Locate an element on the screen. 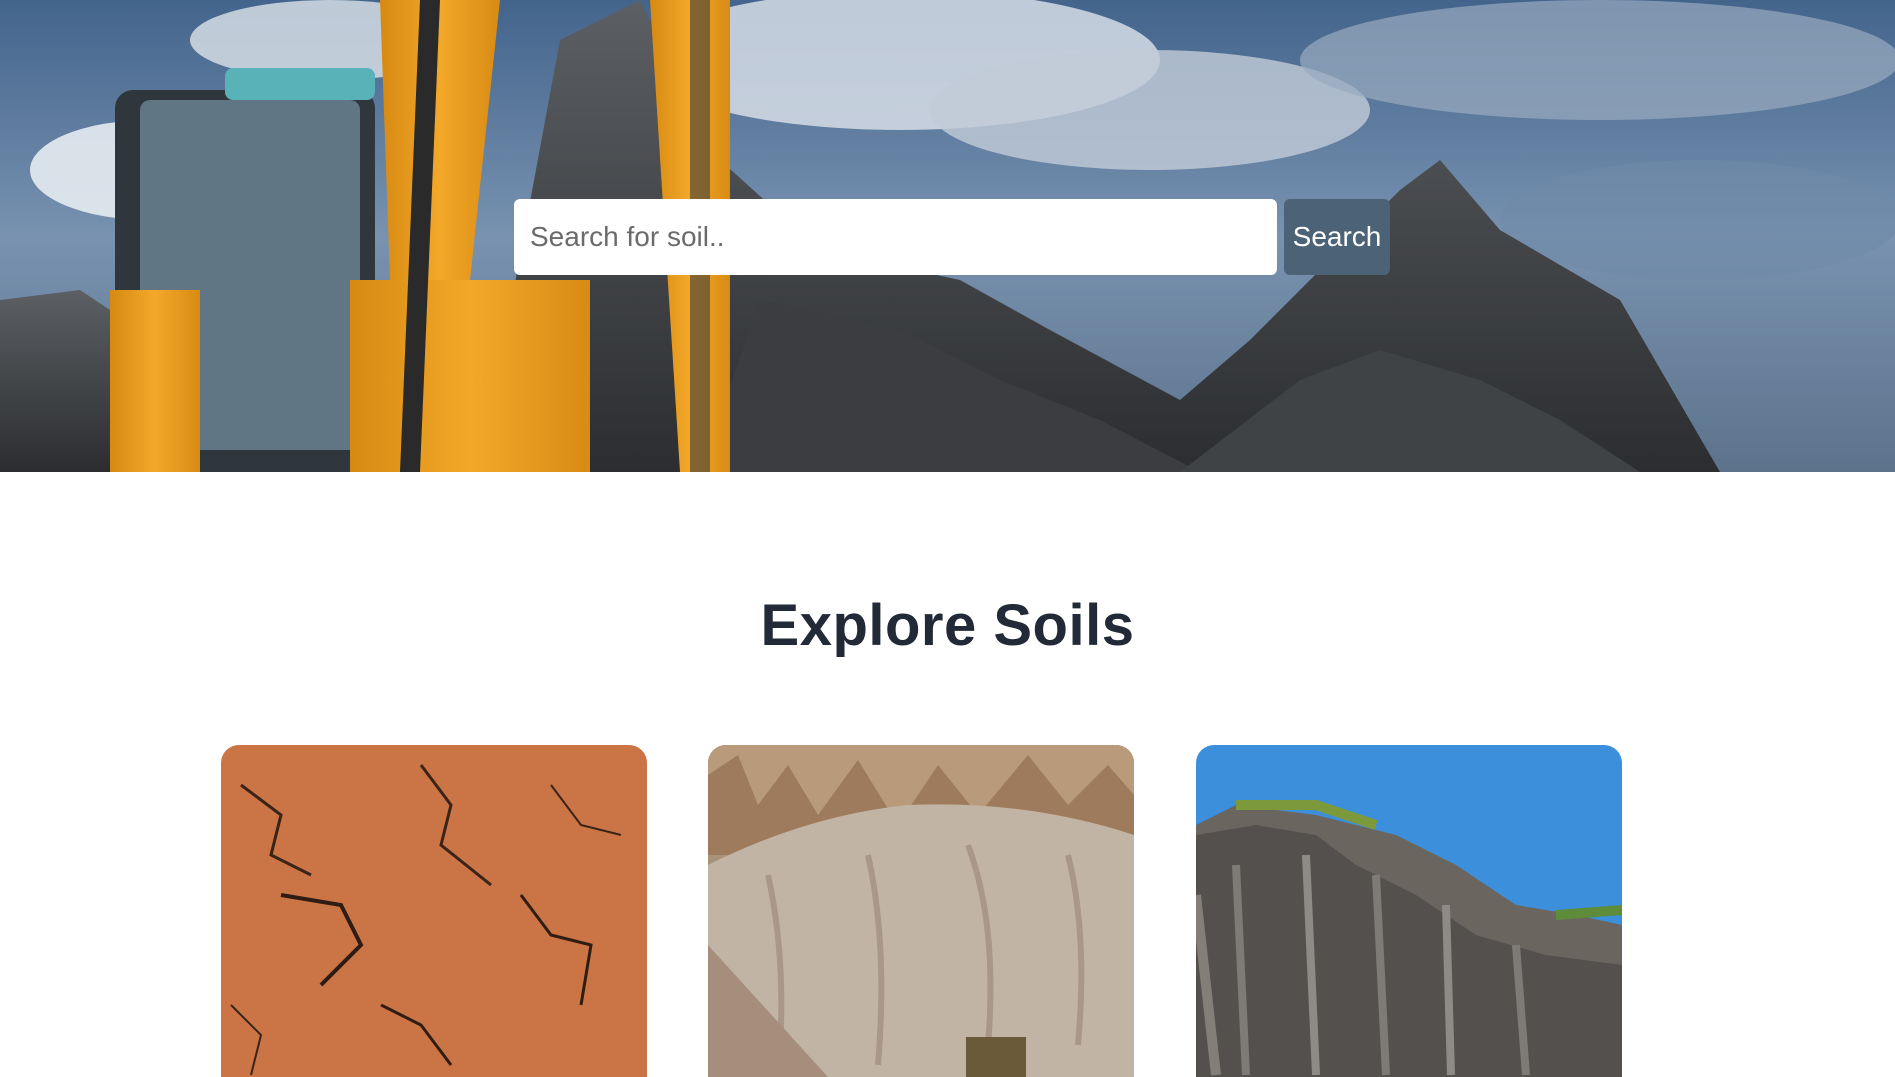  soil-card-rock is located at coordinates (1409, 911).